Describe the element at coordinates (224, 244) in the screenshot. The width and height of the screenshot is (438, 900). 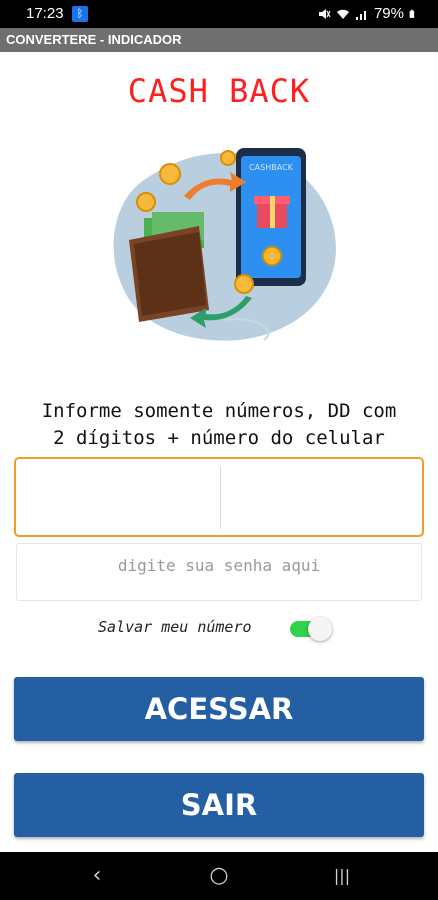
I see `cashback-illustration: CASHBACK` at that location.